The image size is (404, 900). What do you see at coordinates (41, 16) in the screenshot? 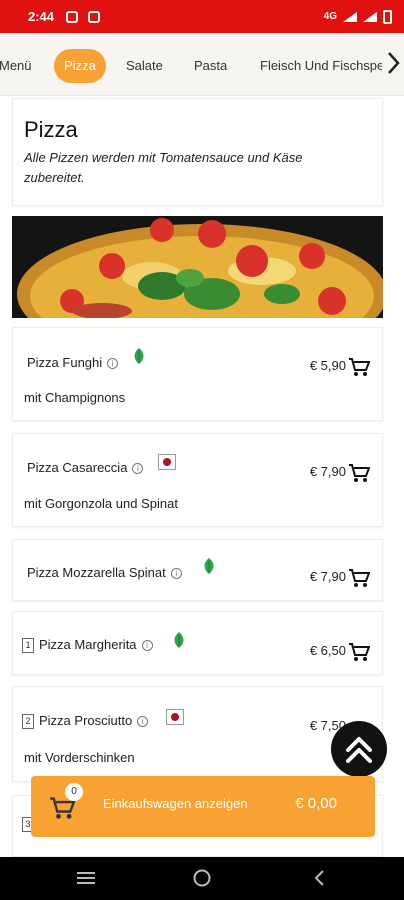
I see `status-time: 2:44` at bounding box center [41, 16].